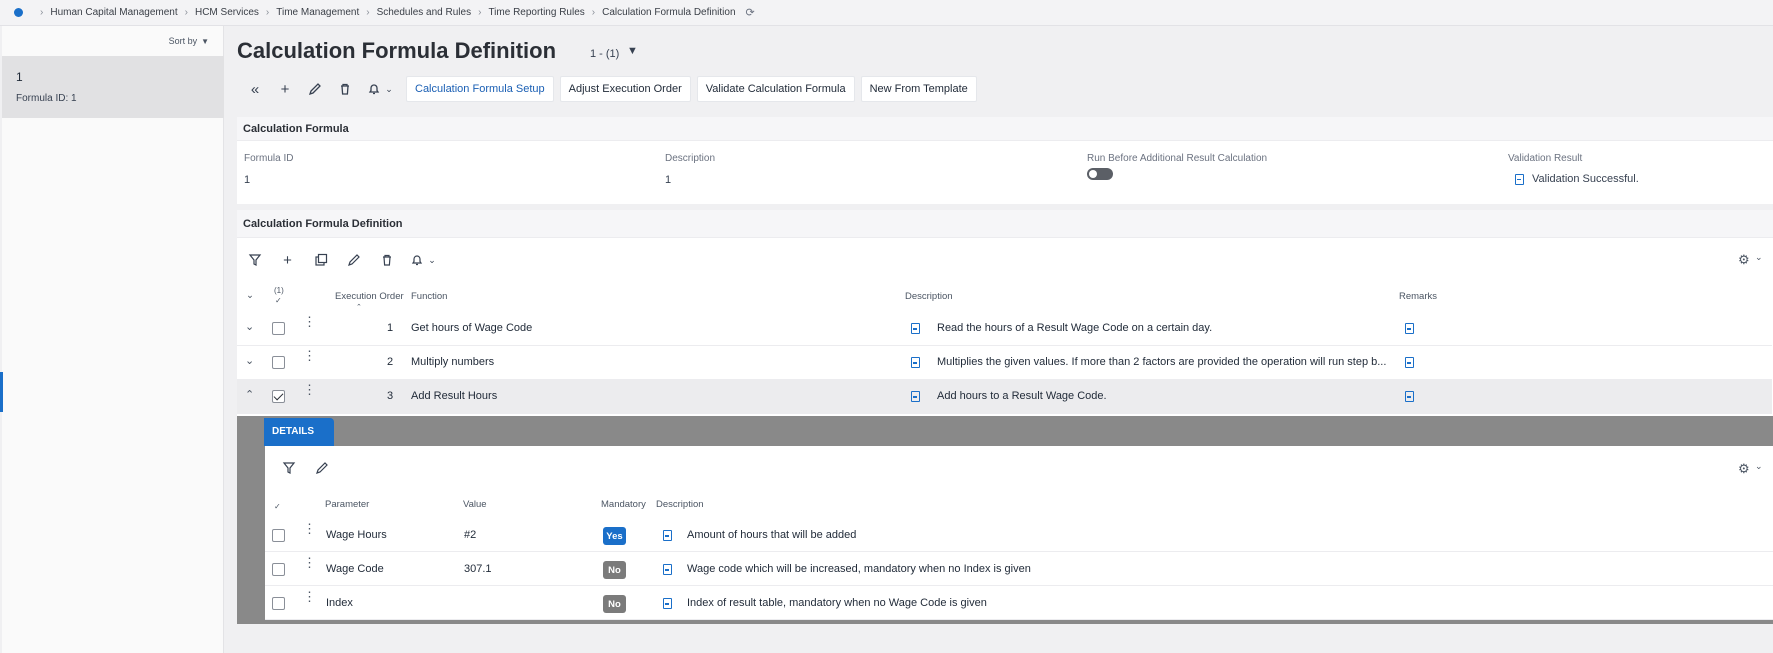 This screenshot has height=653, width=1773. I want to click on panel-resize-handle, so click(1, 392).